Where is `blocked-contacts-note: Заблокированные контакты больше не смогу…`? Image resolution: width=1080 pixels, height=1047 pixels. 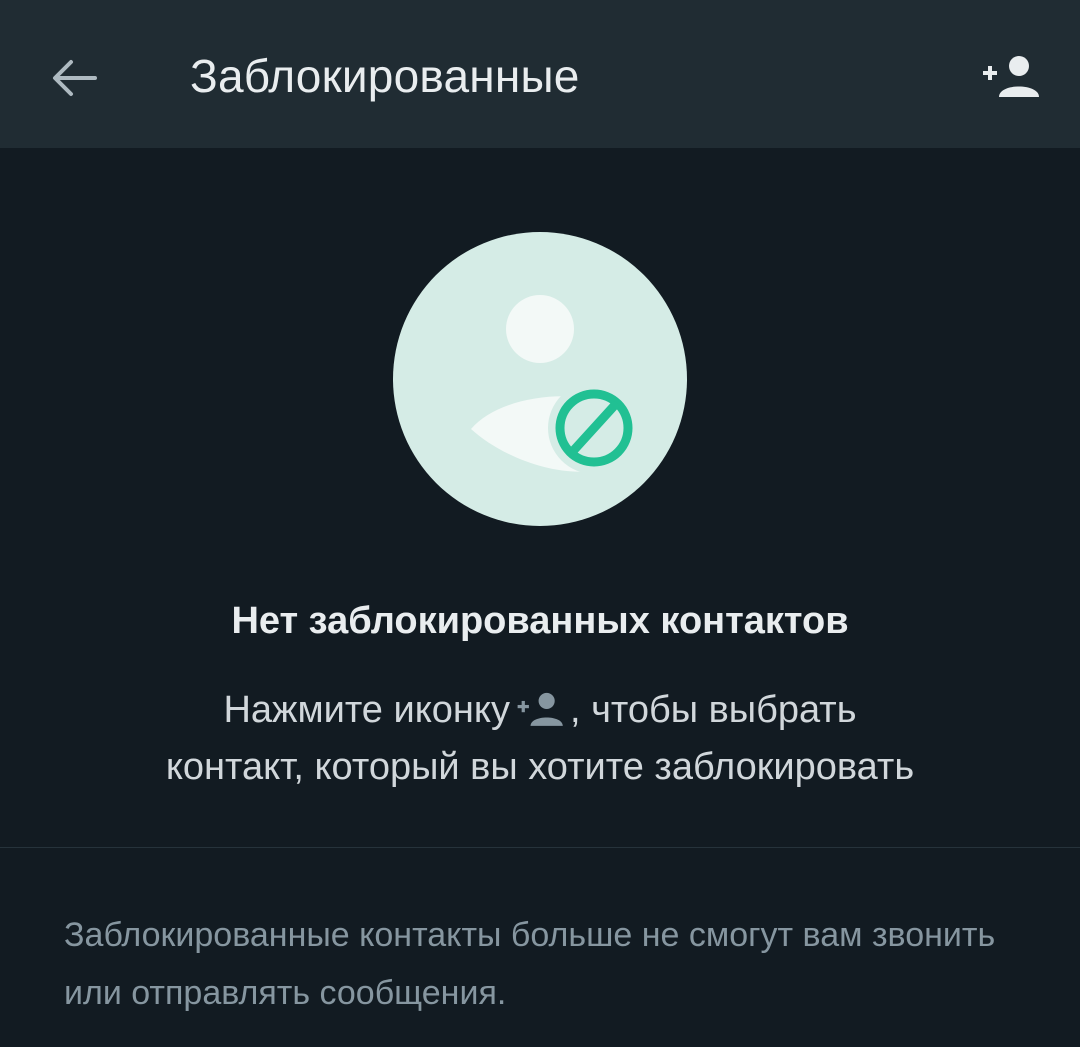 blocked-contacts-note: Заблокированные контакты больше не смогу… is located at coordinates (530, 964).